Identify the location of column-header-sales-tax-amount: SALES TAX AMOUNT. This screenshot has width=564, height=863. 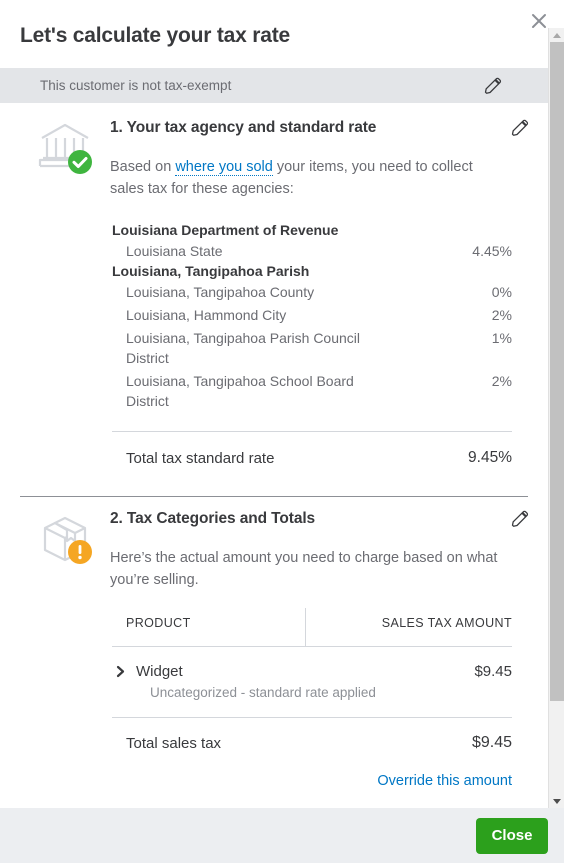
(446, 623).